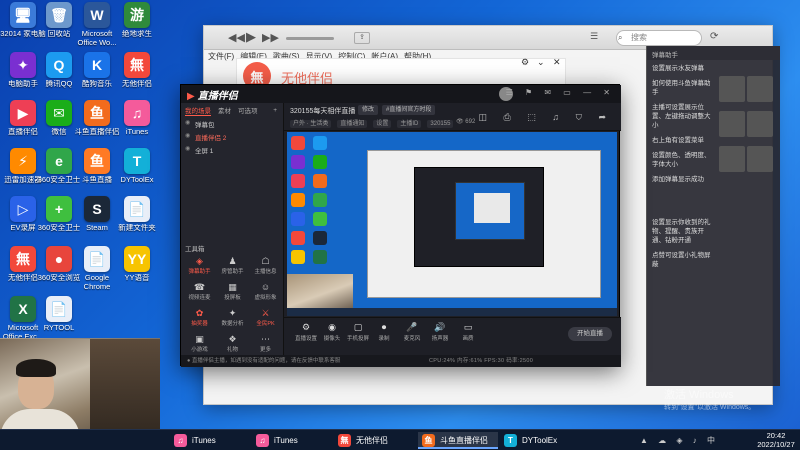 Image resolution: width=800 pixels, height=450 pixels. What do you see at coordinates (137, 180) in the screenshot?
I see `desktop-icon-label: DYToolEx` at bounding box center [137, 180].